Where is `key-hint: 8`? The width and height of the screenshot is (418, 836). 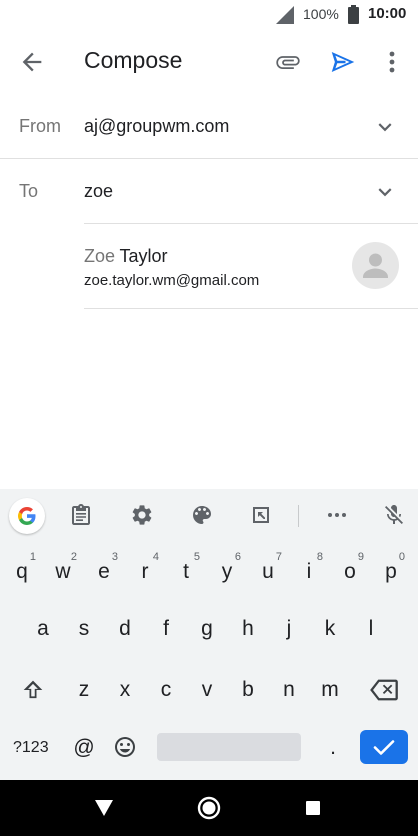
key-hint: 8 is located at coordinates (319, 557).